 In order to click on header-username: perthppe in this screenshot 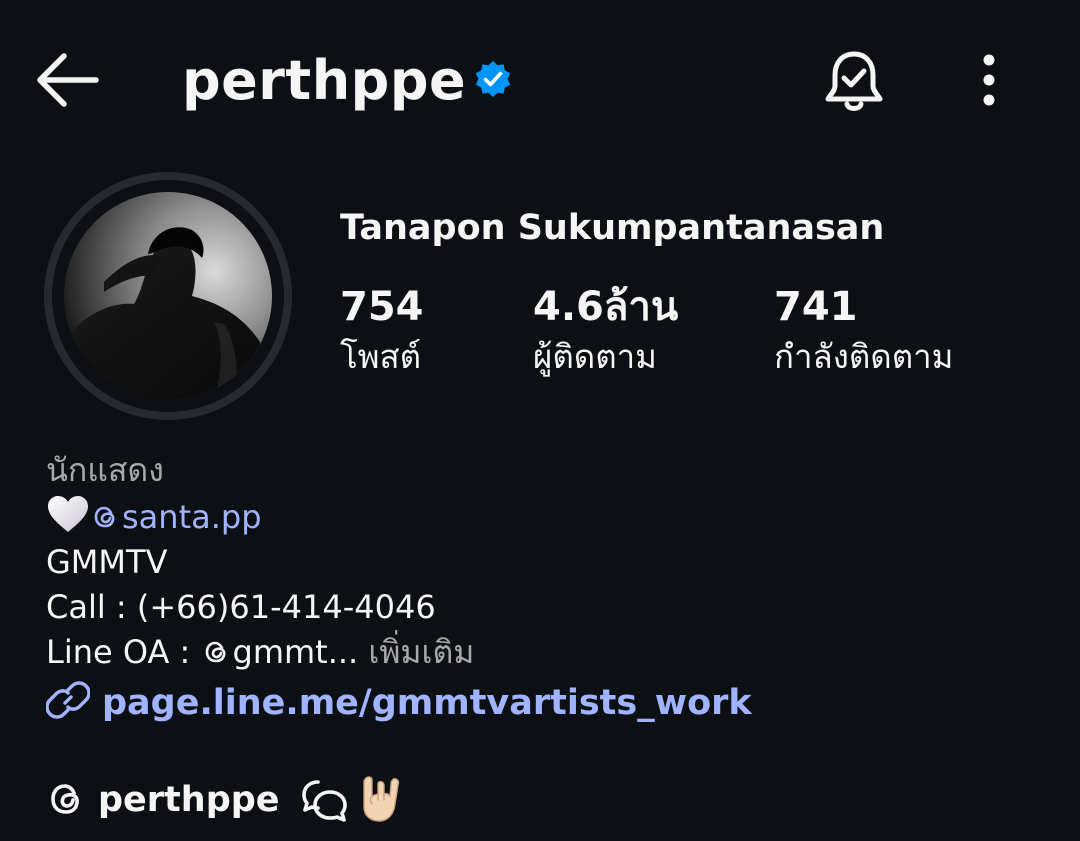, I will do `click(324, 80)`.